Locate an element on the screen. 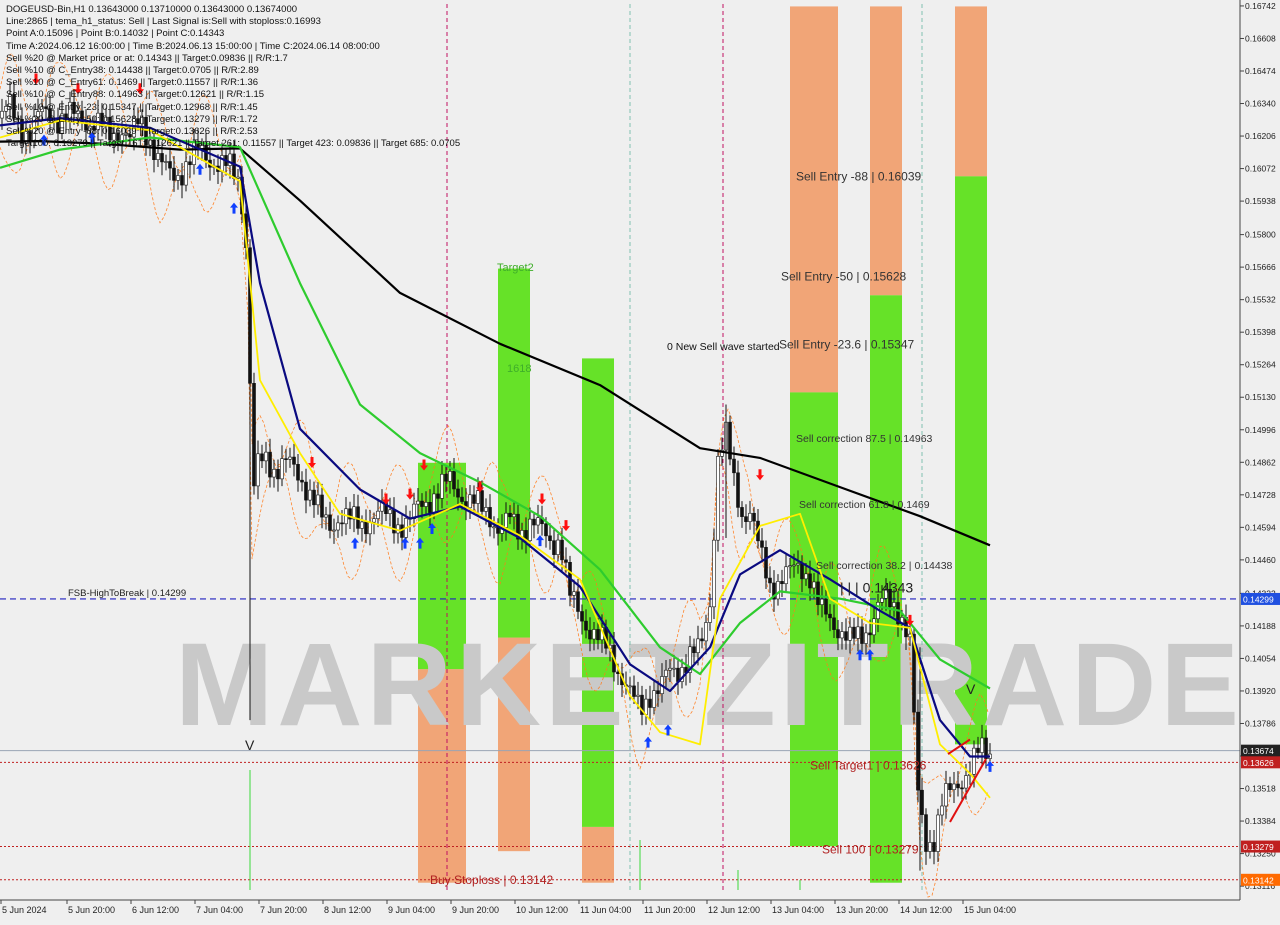  zone-8-top is located at coordinates (886, 151).